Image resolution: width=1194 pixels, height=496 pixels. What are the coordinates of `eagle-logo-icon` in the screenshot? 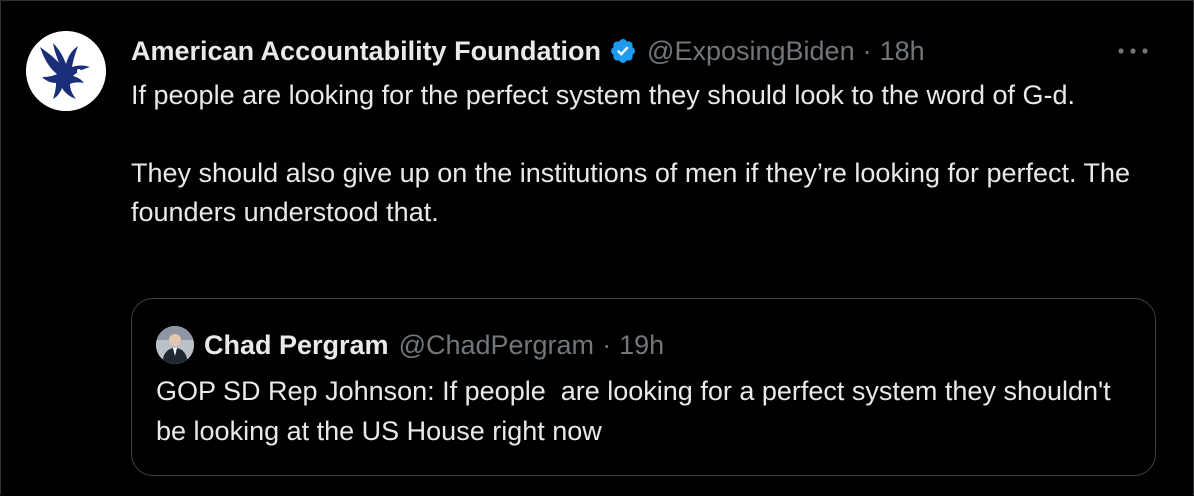 It's located at (66, 71).